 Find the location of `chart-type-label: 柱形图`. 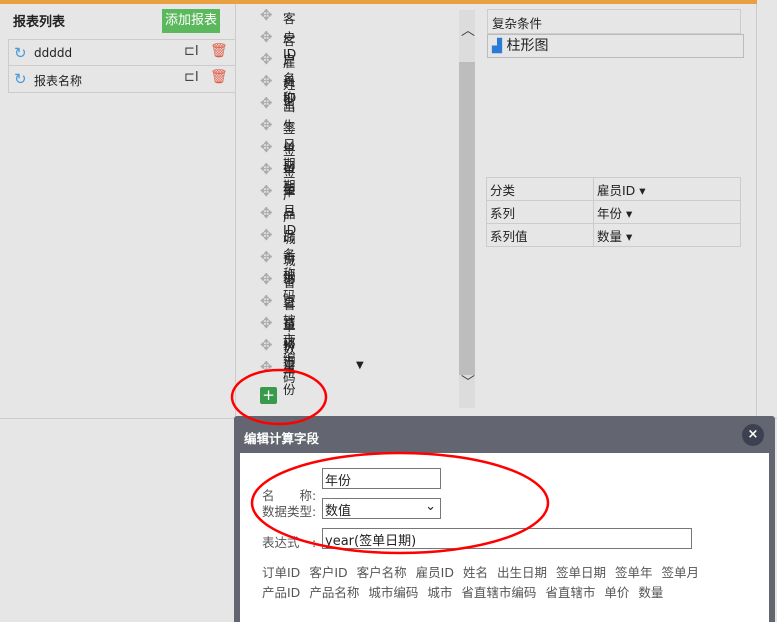

chart-type-label: 柱形图 is located at coordinates (527, 46).